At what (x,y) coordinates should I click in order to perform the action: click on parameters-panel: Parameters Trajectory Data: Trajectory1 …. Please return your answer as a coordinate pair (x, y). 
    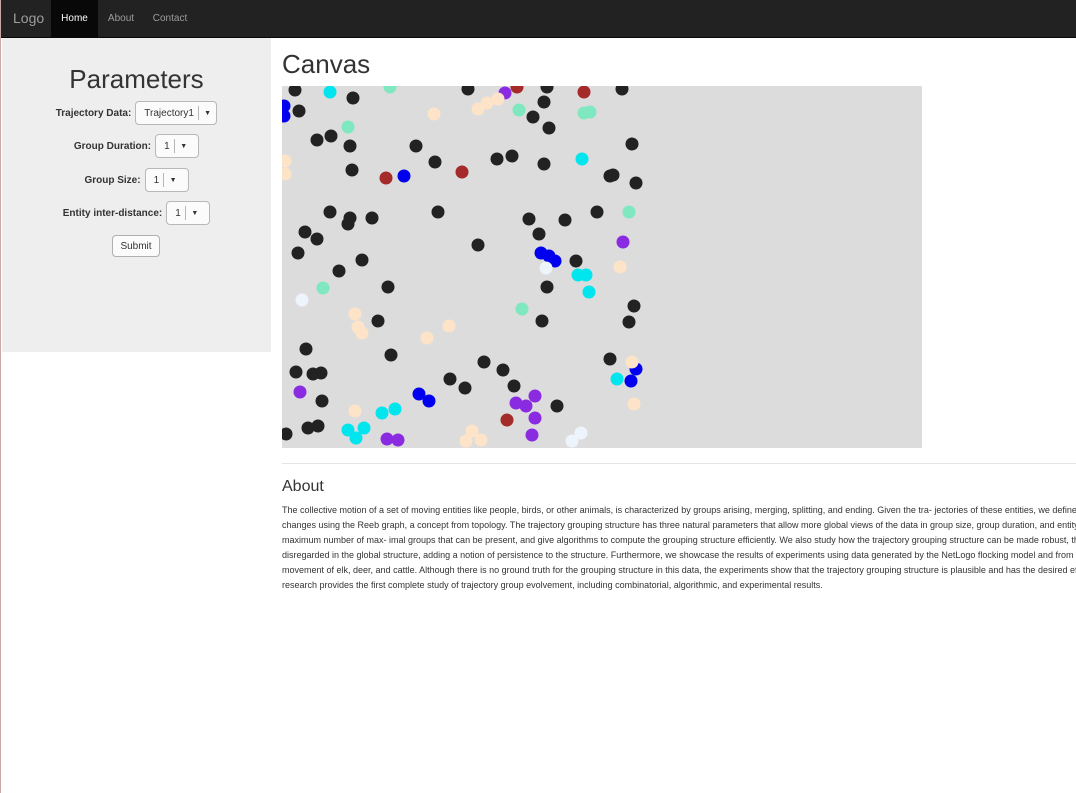
    Looking at the image, I should click on (136, 195).